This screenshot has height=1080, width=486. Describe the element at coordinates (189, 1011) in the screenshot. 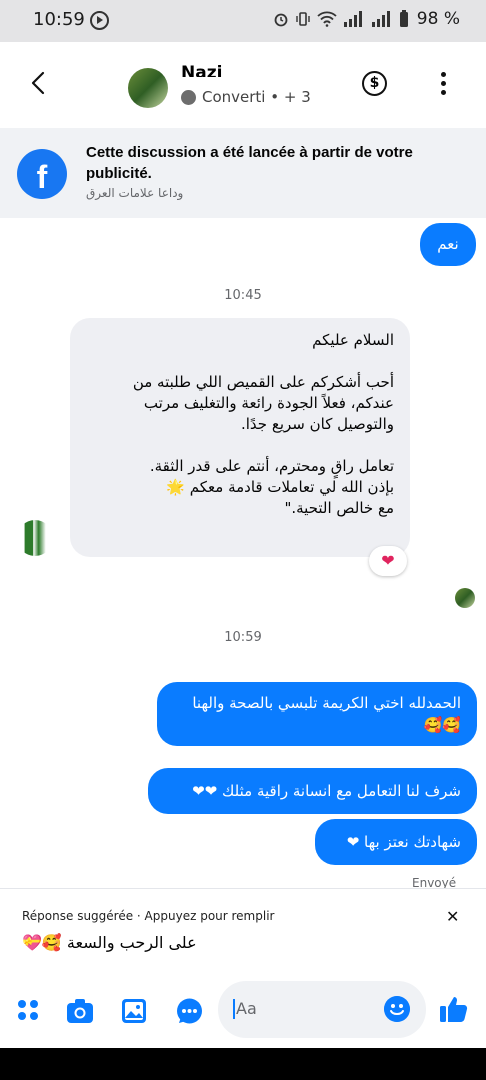

I see `chat-bubble-icon` at that location.